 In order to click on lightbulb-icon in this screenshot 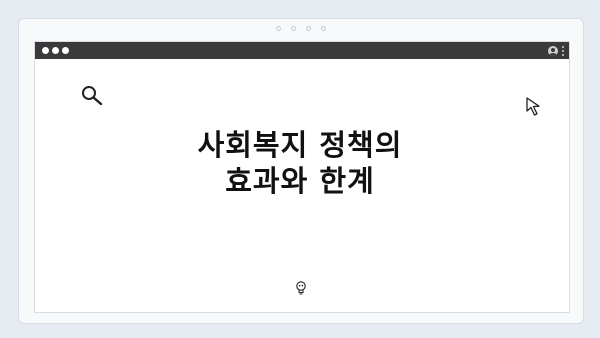, I will do `click(301, 288)`.